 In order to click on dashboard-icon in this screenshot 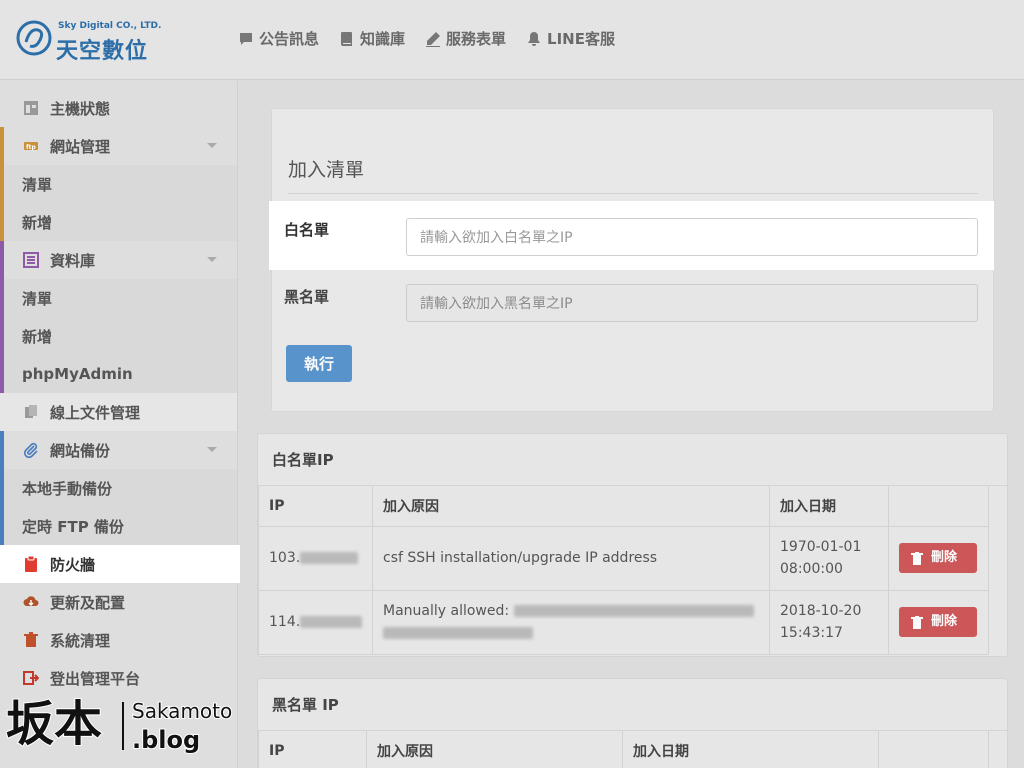, I will do `click(31, 108)`.